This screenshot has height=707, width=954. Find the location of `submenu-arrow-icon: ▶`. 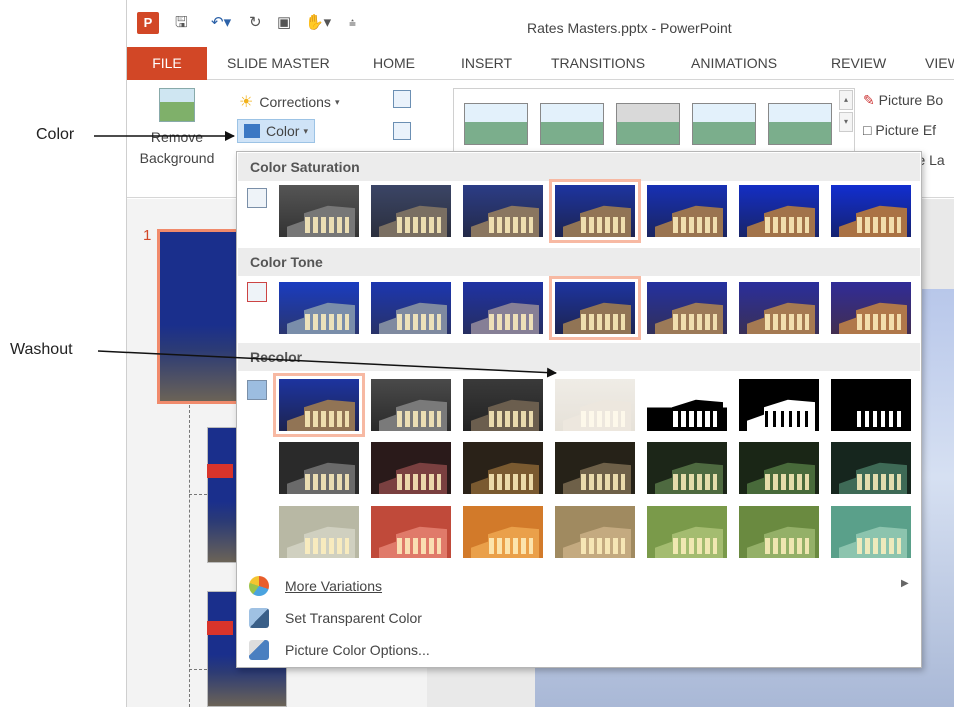

submenu-arrow-icon: ▶ is located at coordinates (905, 583).